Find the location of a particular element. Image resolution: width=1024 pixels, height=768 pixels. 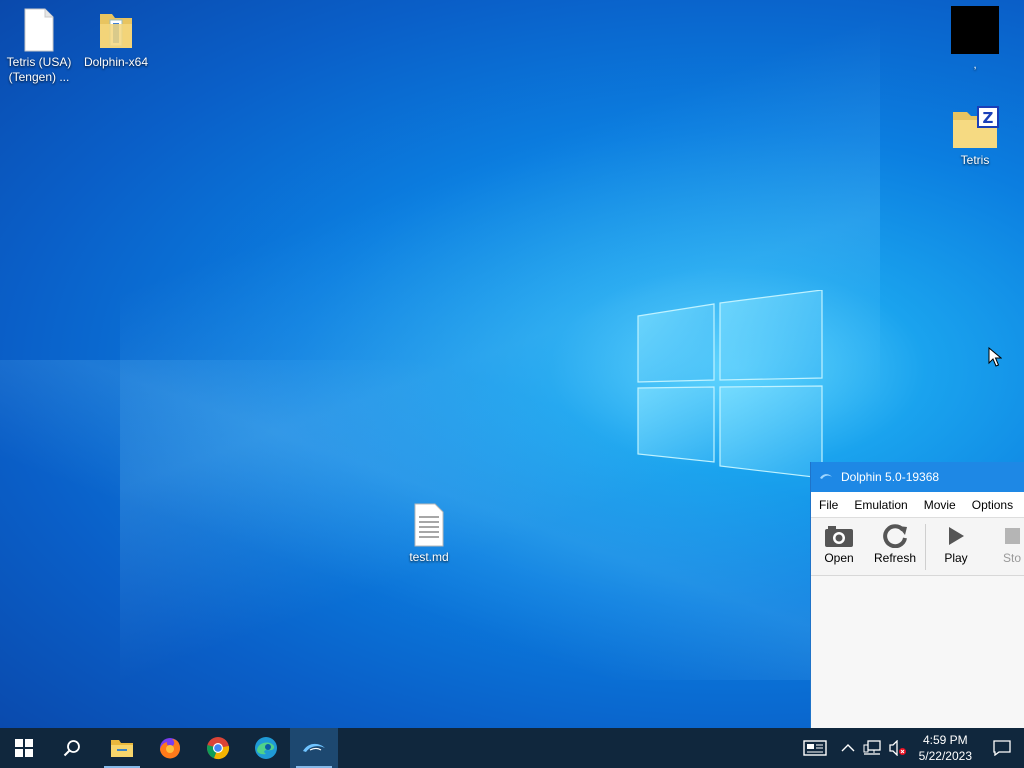

desktop-icon-label: test.md is located at coordinates (429, 557).